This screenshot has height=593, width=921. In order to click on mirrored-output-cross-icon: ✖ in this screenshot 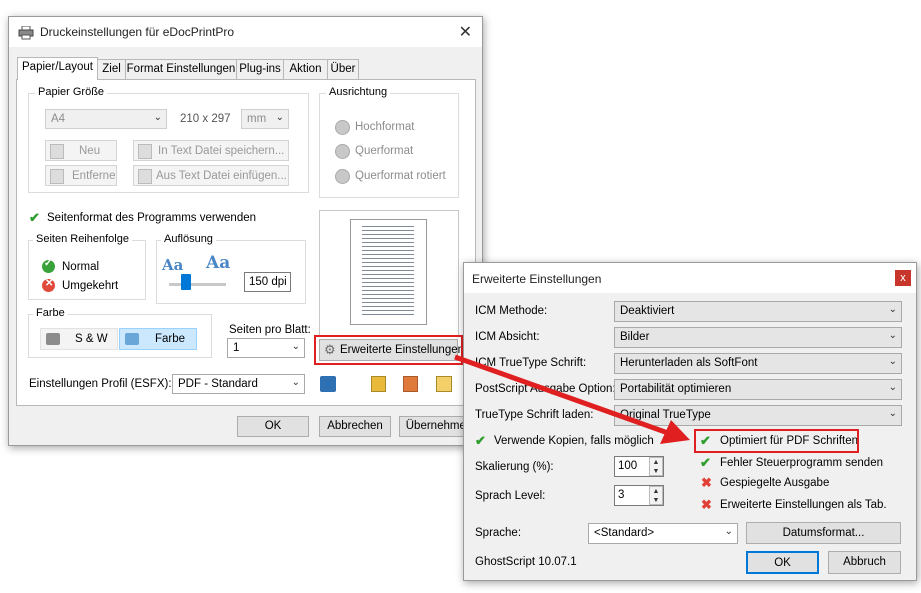, I will do `click(706, 483)`.